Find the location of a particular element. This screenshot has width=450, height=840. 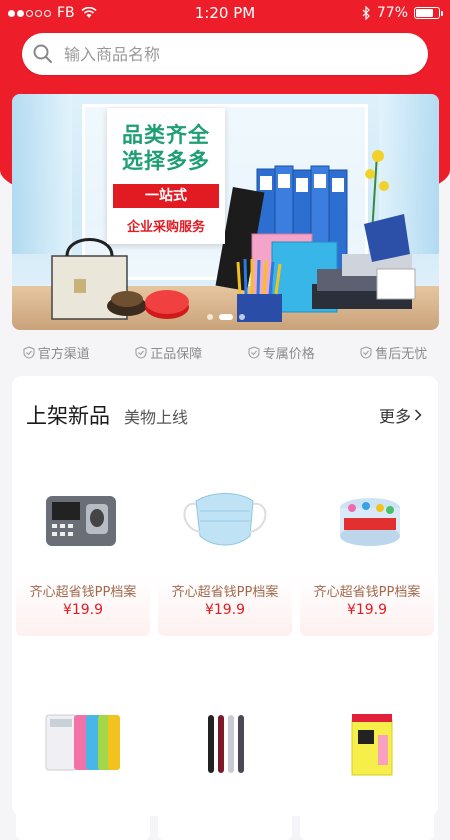

chevron-right-icon is located at coordinates (418, 415).